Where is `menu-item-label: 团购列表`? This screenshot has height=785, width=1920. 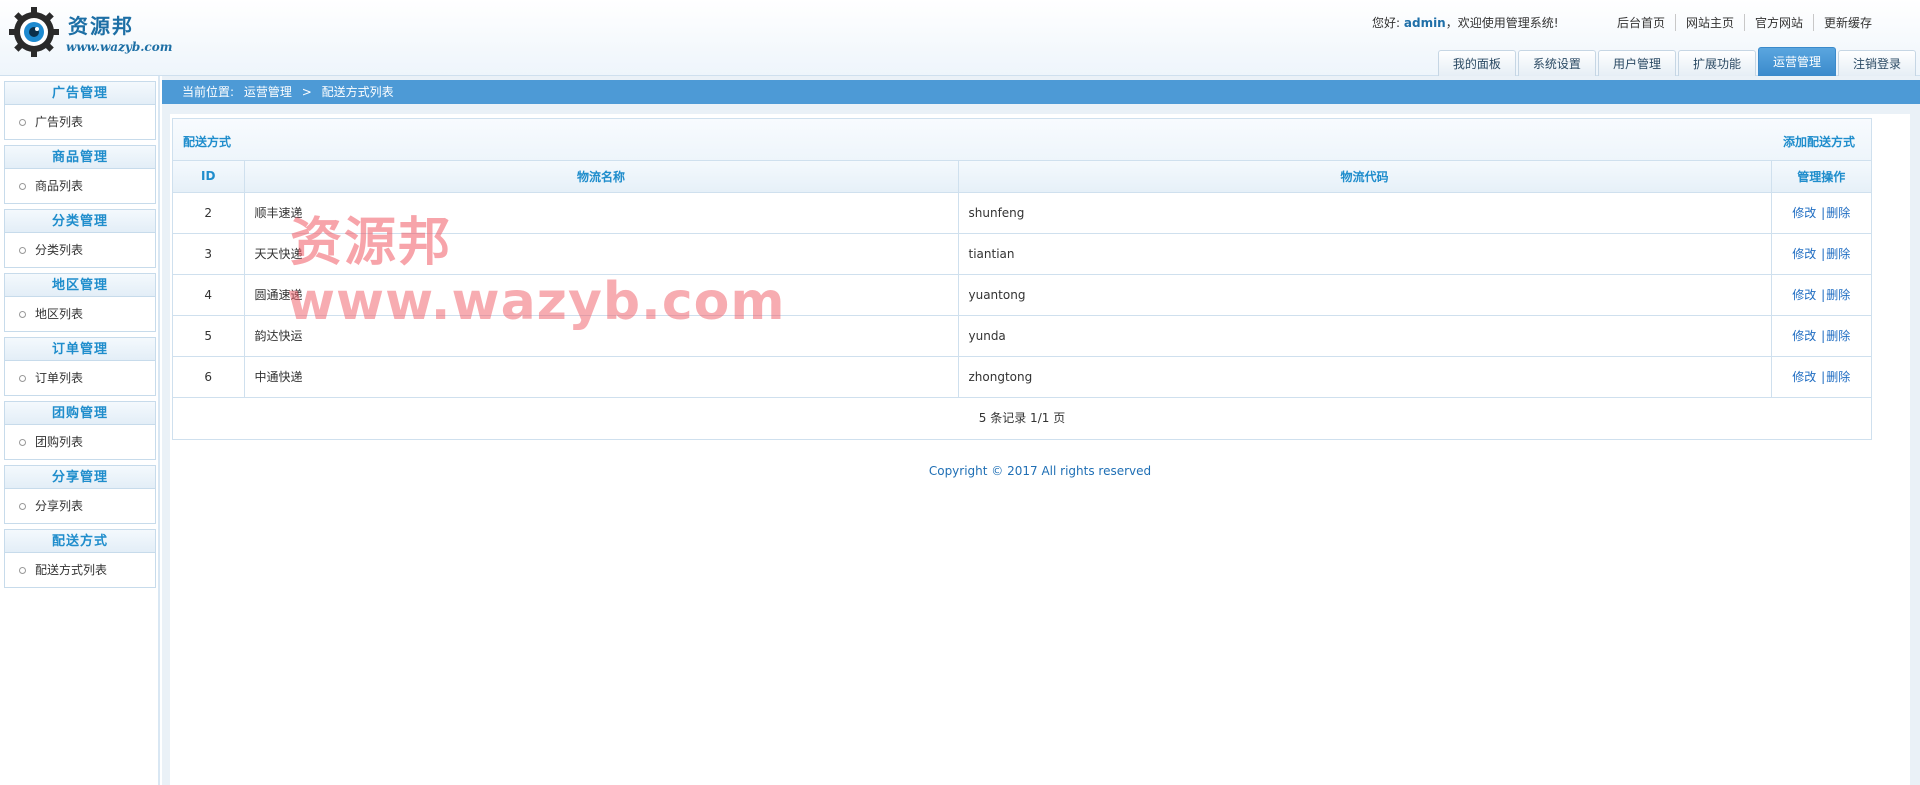 menu-item-label: 团购列表 is located at coordinates (59, 442).